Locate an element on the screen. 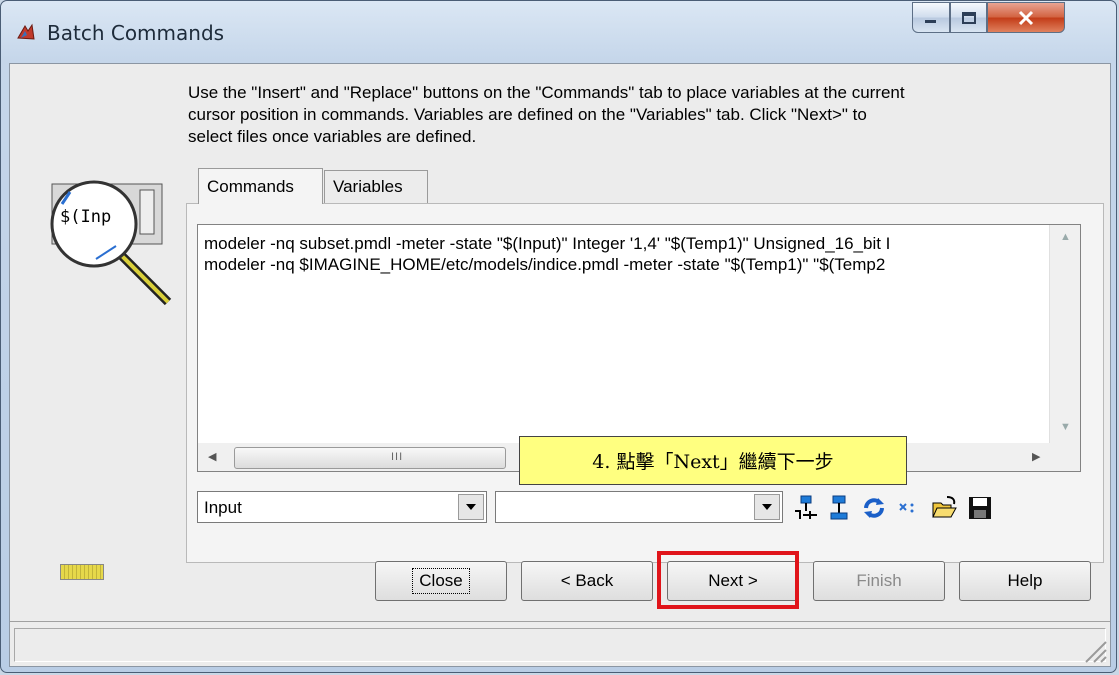 The height and width of the screenshot is (675, 1119). replace-select is located at coordinates (639, 507).